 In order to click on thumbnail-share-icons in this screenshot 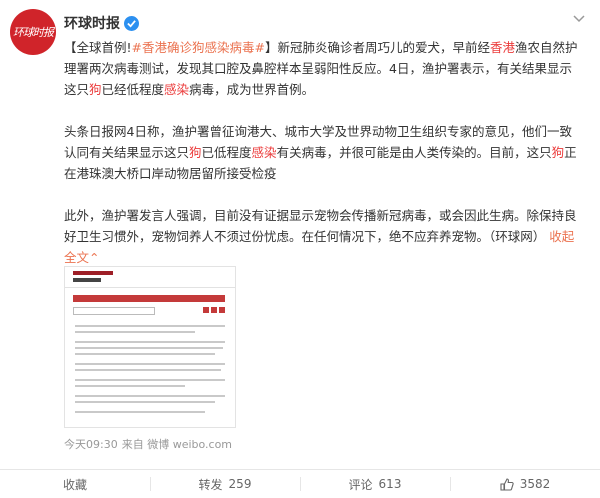, I will do `click(214, 310)`.